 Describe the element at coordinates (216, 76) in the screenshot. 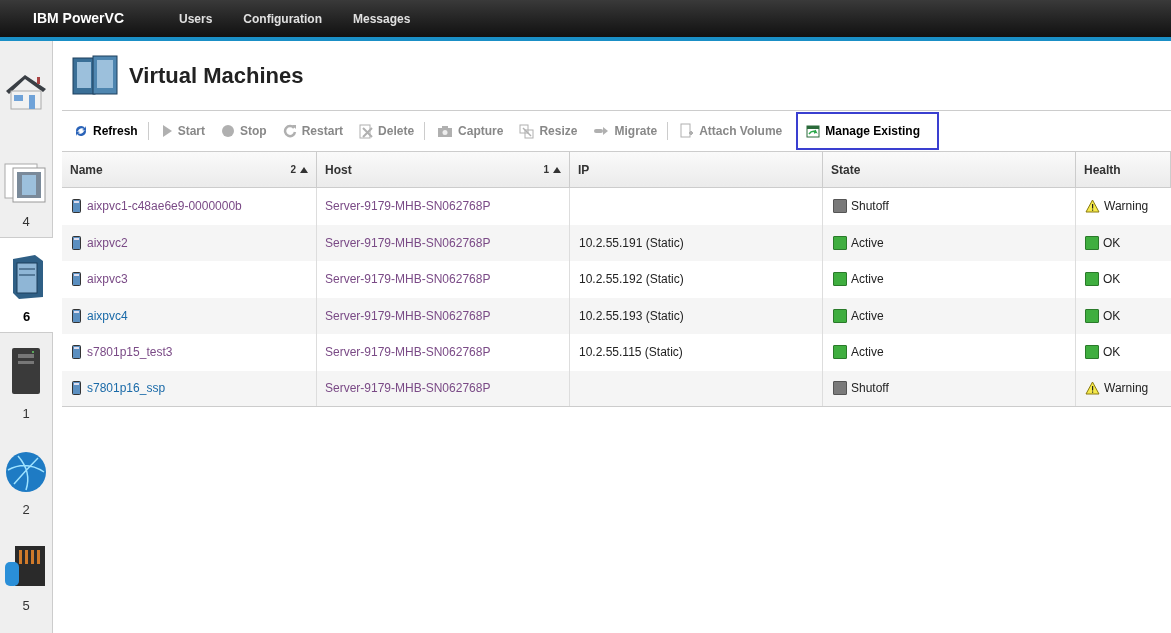

I see `page-title: Virtual Machines` at that location.